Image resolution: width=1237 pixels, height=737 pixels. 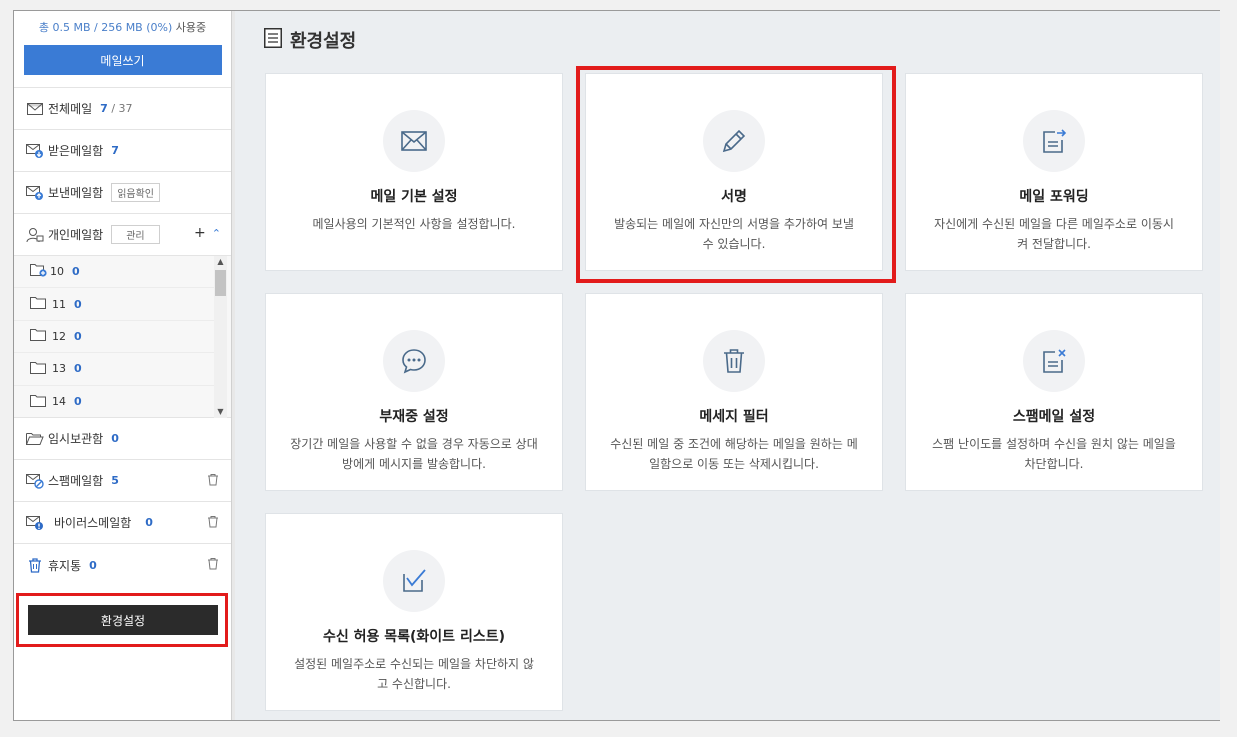 I want to click on card-mail-basic-settings: 메일 기본 설정 메일사용의 기본적인 사항을 설정합니다., so click(x=414, y=172).